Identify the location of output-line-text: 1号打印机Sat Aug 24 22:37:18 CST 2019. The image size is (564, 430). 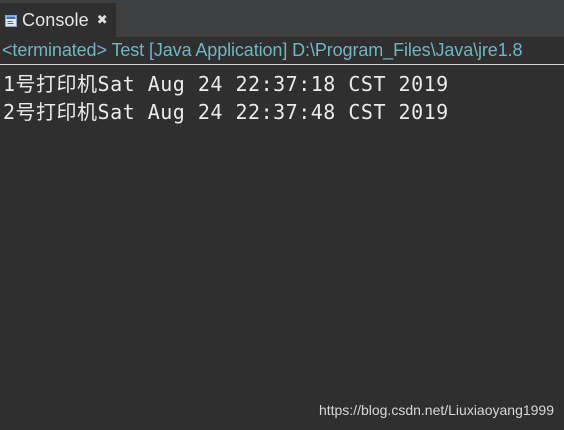
(226, 83).